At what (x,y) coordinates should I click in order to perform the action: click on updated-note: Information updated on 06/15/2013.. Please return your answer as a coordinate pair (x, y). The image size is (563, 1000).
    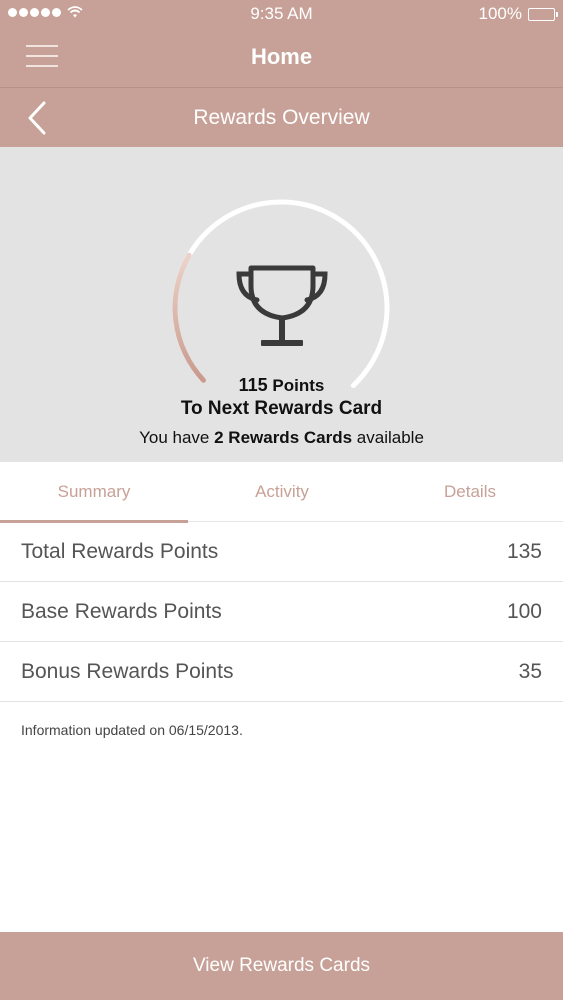
    Looking at the image, I should click on (132, 730).